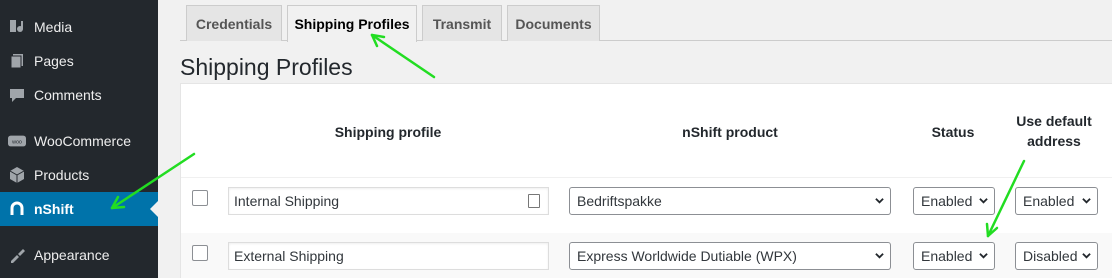 Image resolution: width=1112 pixels, height=278 pixels. I want to click on tab-documents: Documents, so click(553, 23).